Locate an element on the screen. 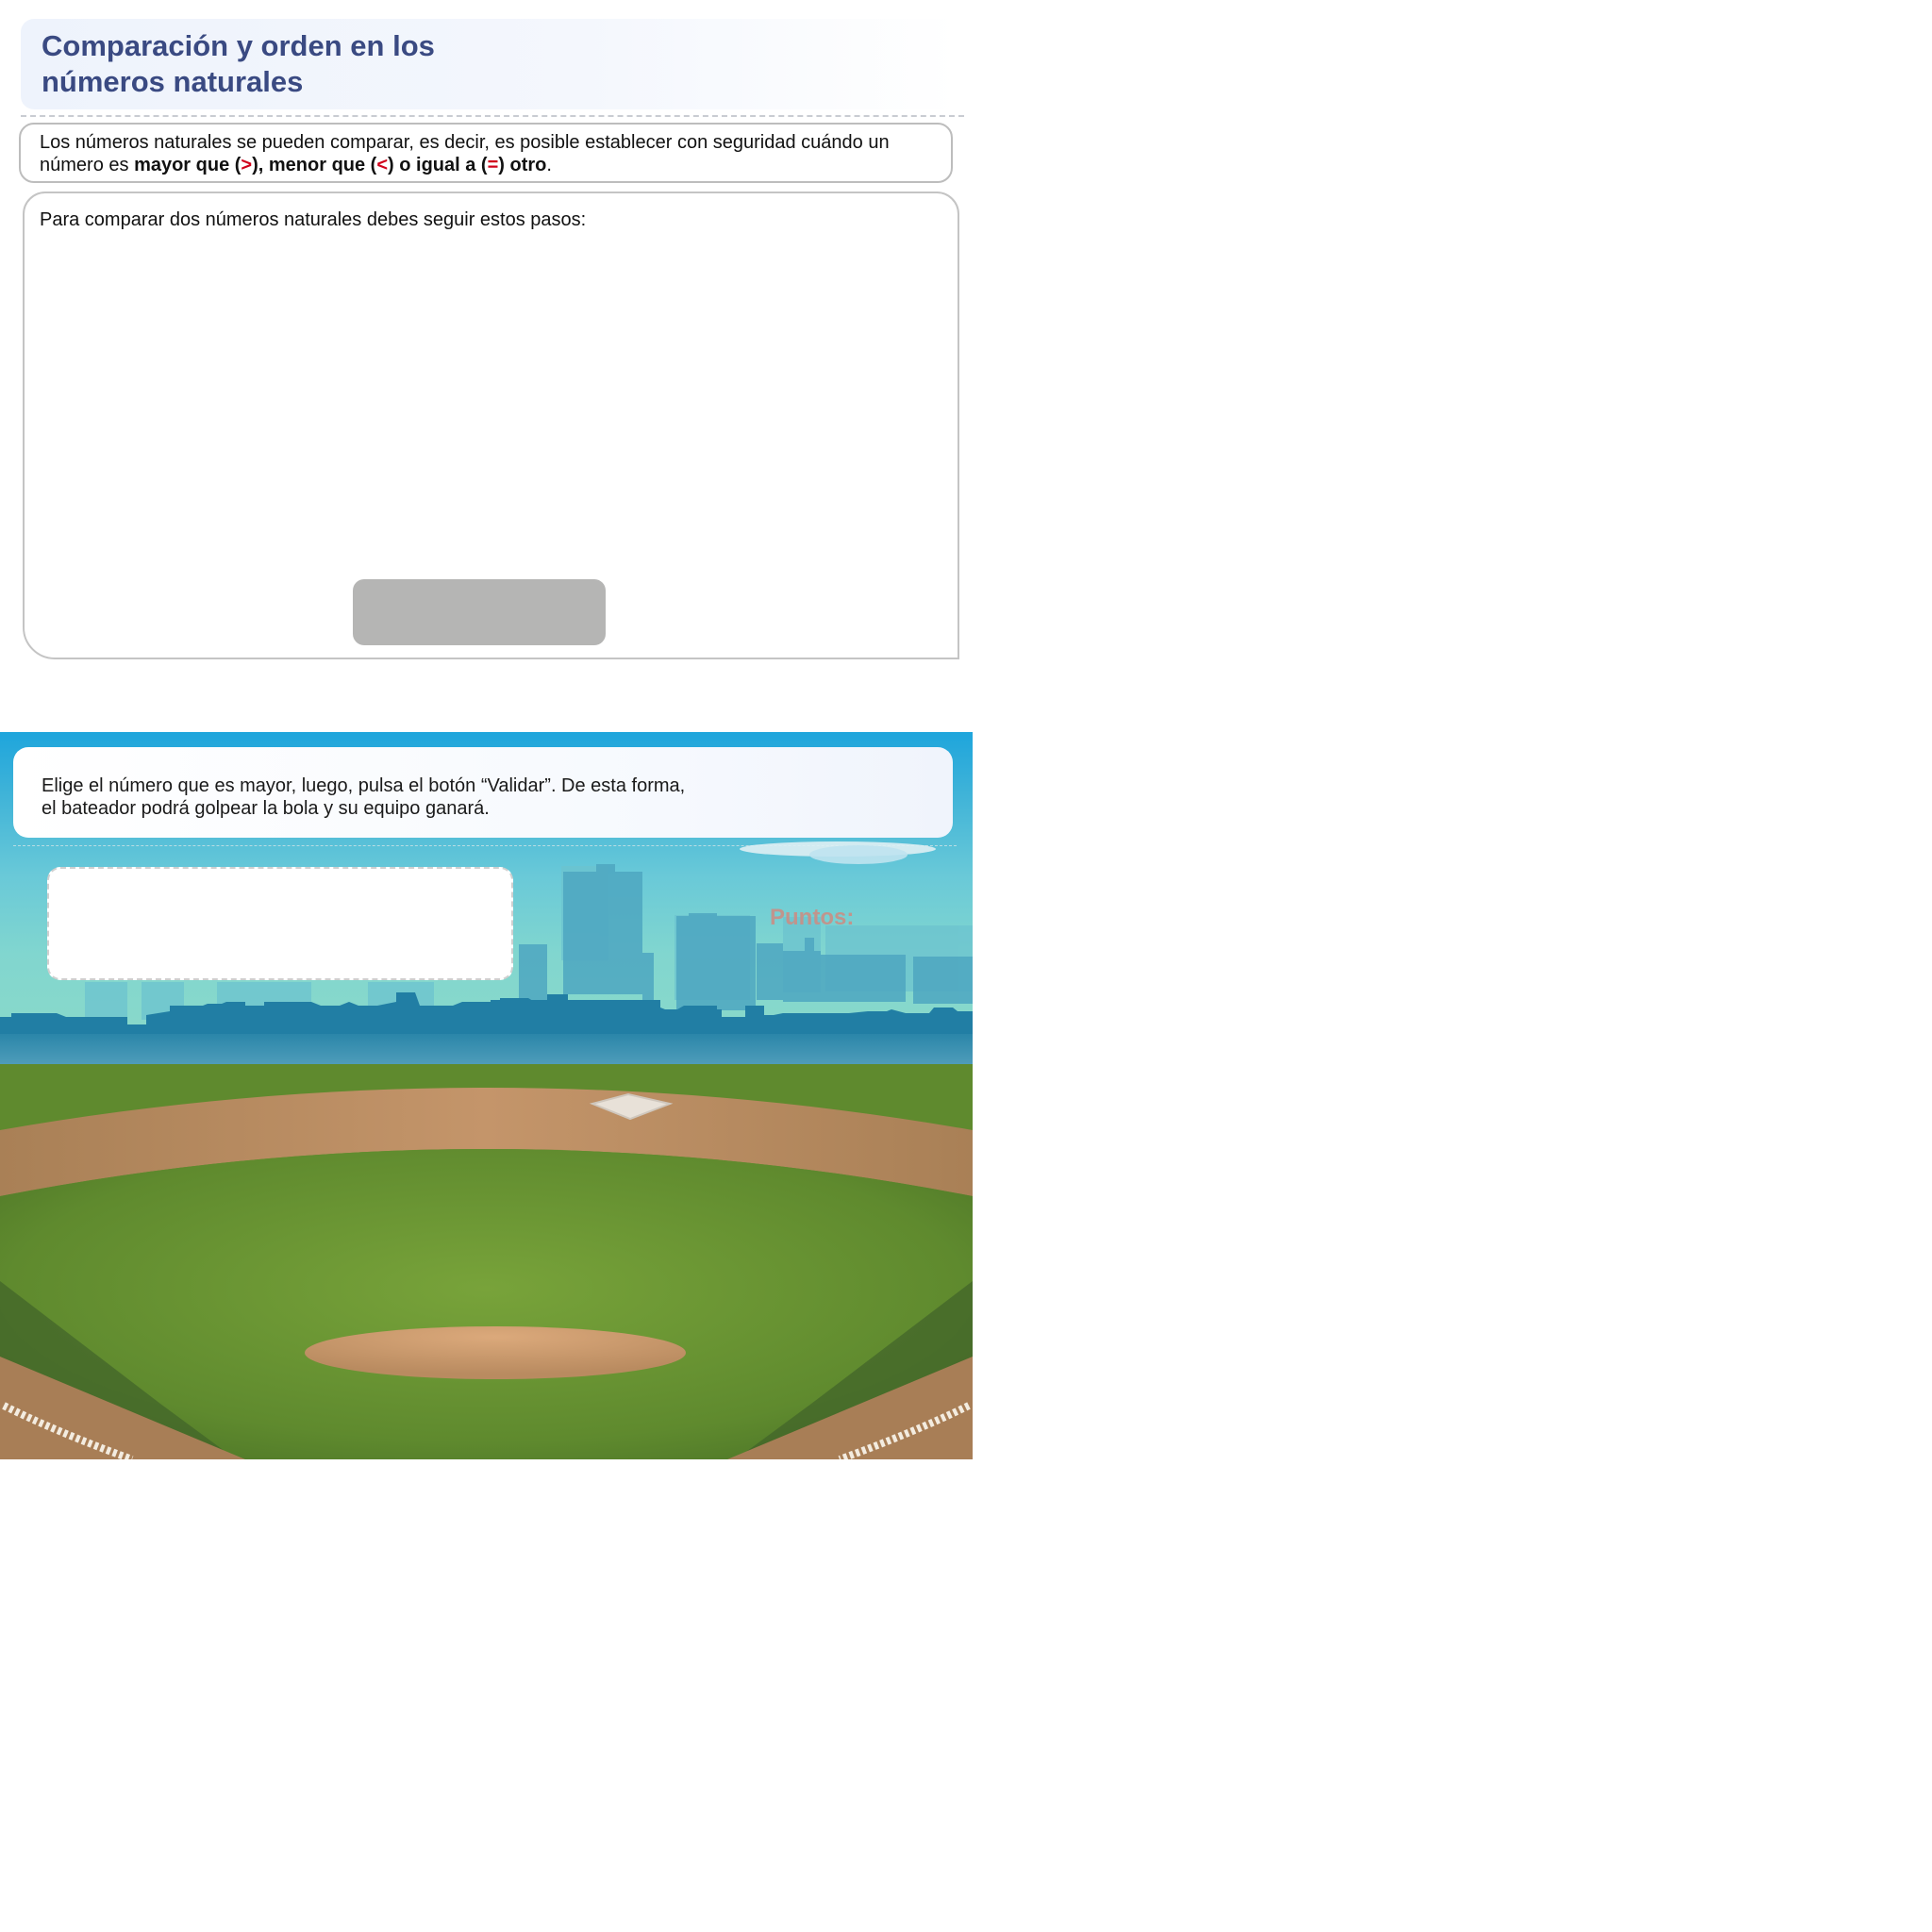  baseball-field-illustration is located at coordinates (486, 1261).